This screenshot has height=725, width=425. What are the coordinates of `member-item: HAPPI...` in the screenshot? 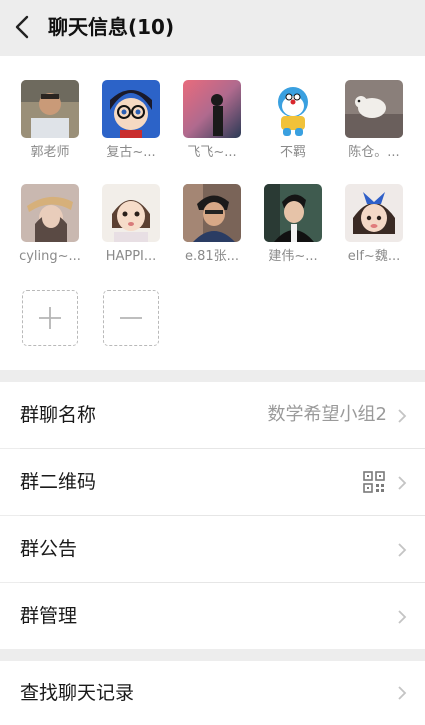 It's located at (131, 225).